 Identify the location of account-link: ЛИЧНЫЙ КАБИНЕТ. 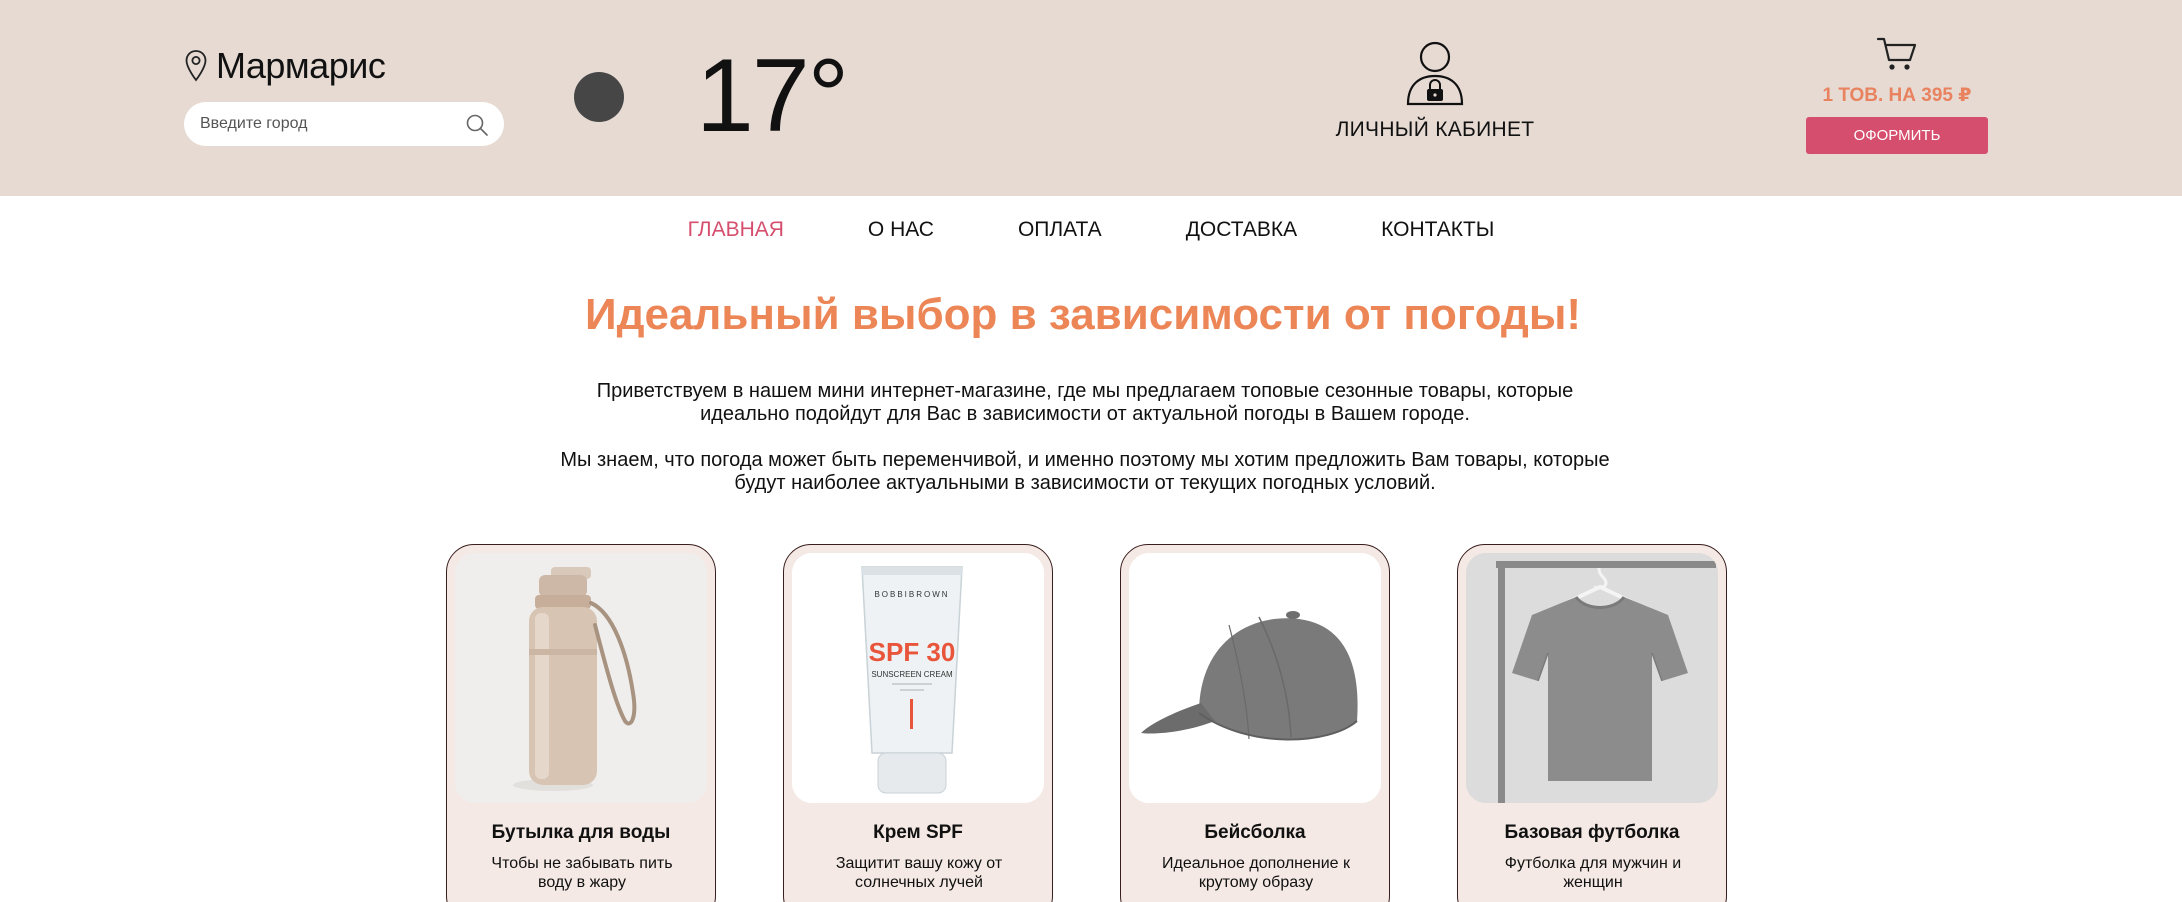
(1435, 91).